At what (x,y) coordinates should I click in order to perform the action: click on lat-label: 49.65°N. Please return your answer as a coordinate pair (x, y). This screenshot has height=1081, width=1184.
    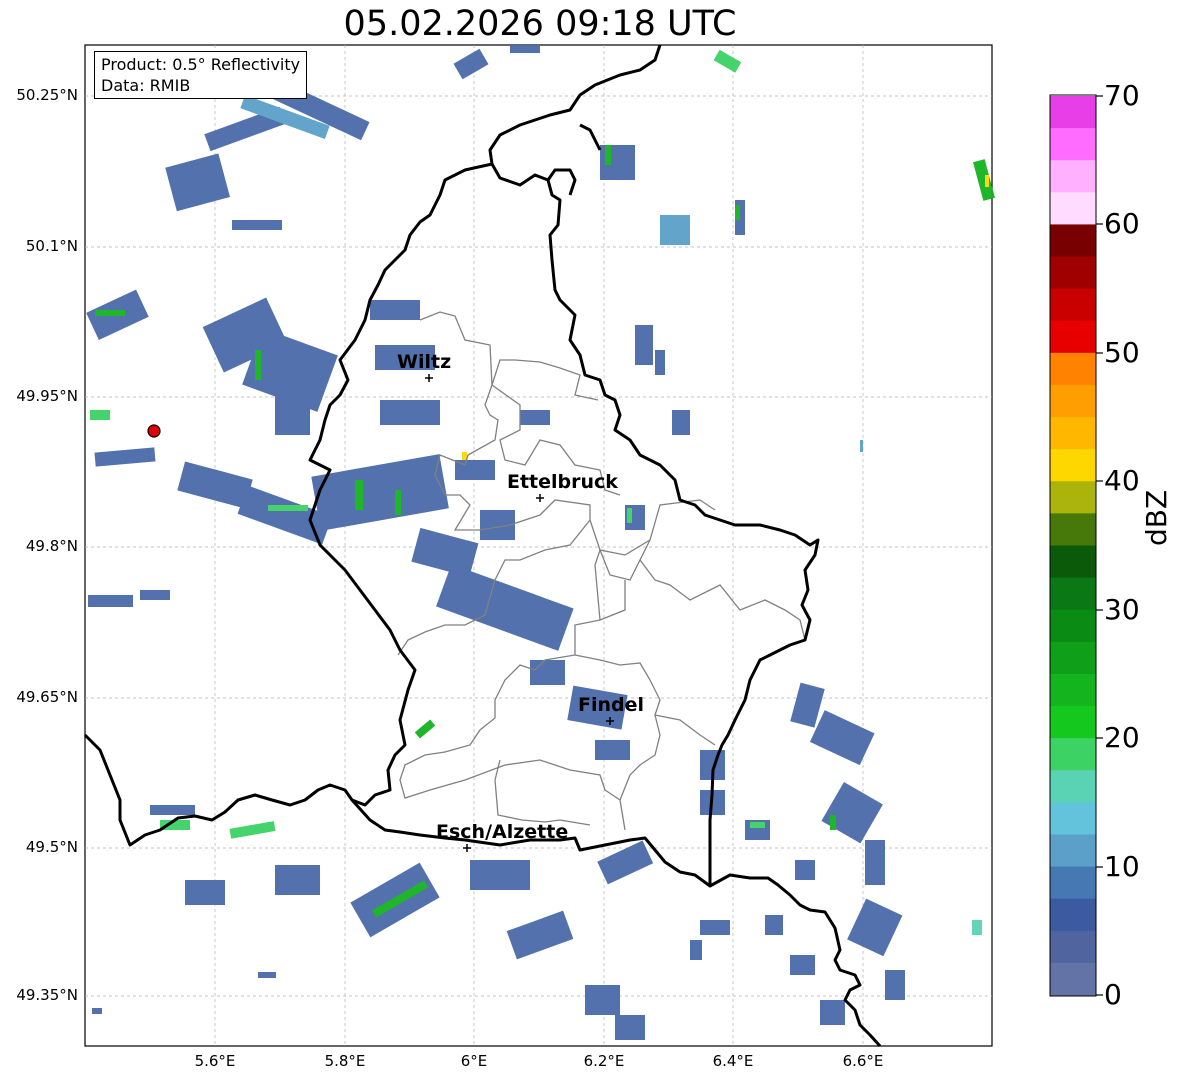
    Looking at the image, I should click on (47, 697).